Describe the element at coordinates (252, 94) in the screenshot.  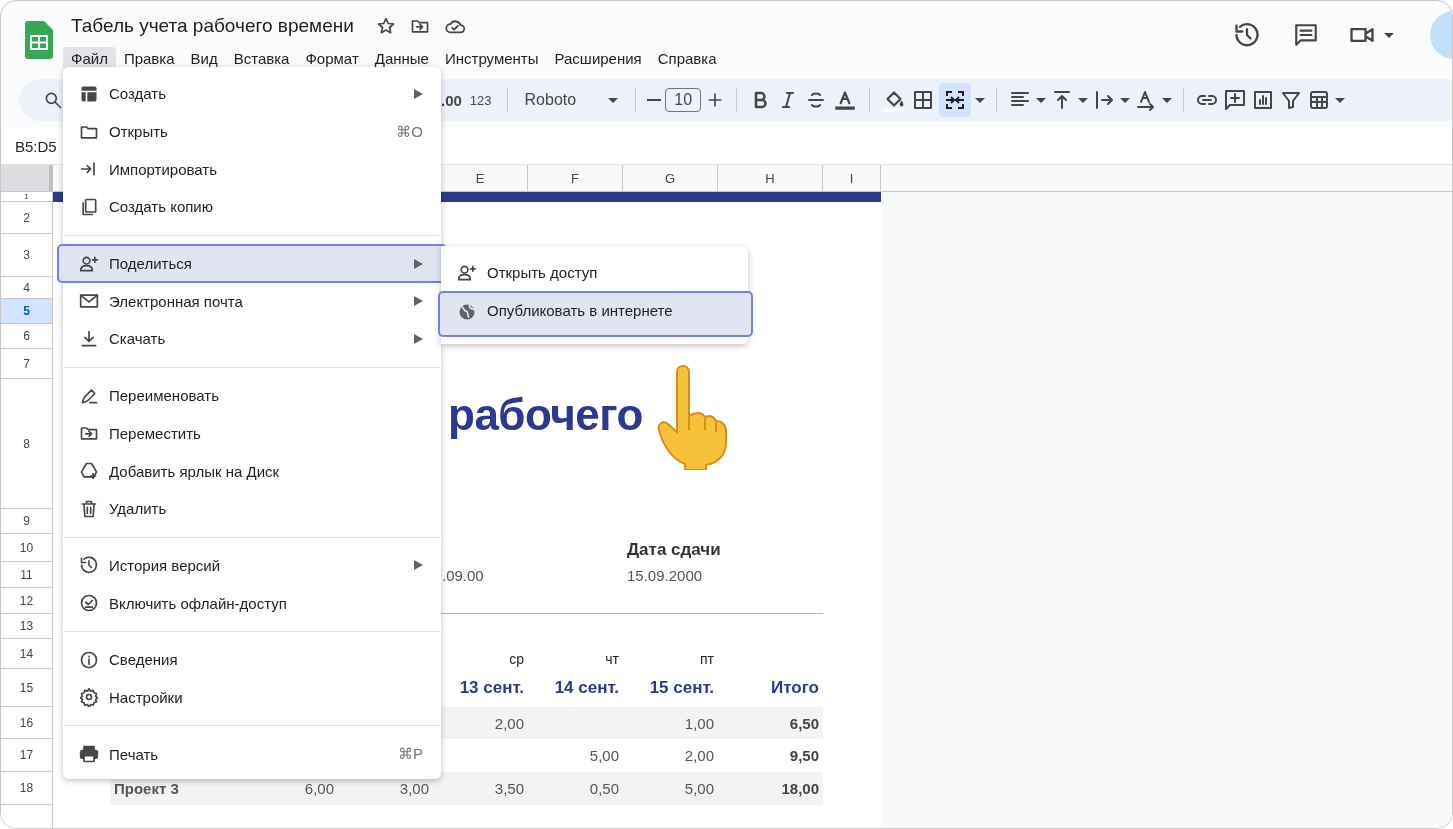
I see `menu-item: Создать` at that location.